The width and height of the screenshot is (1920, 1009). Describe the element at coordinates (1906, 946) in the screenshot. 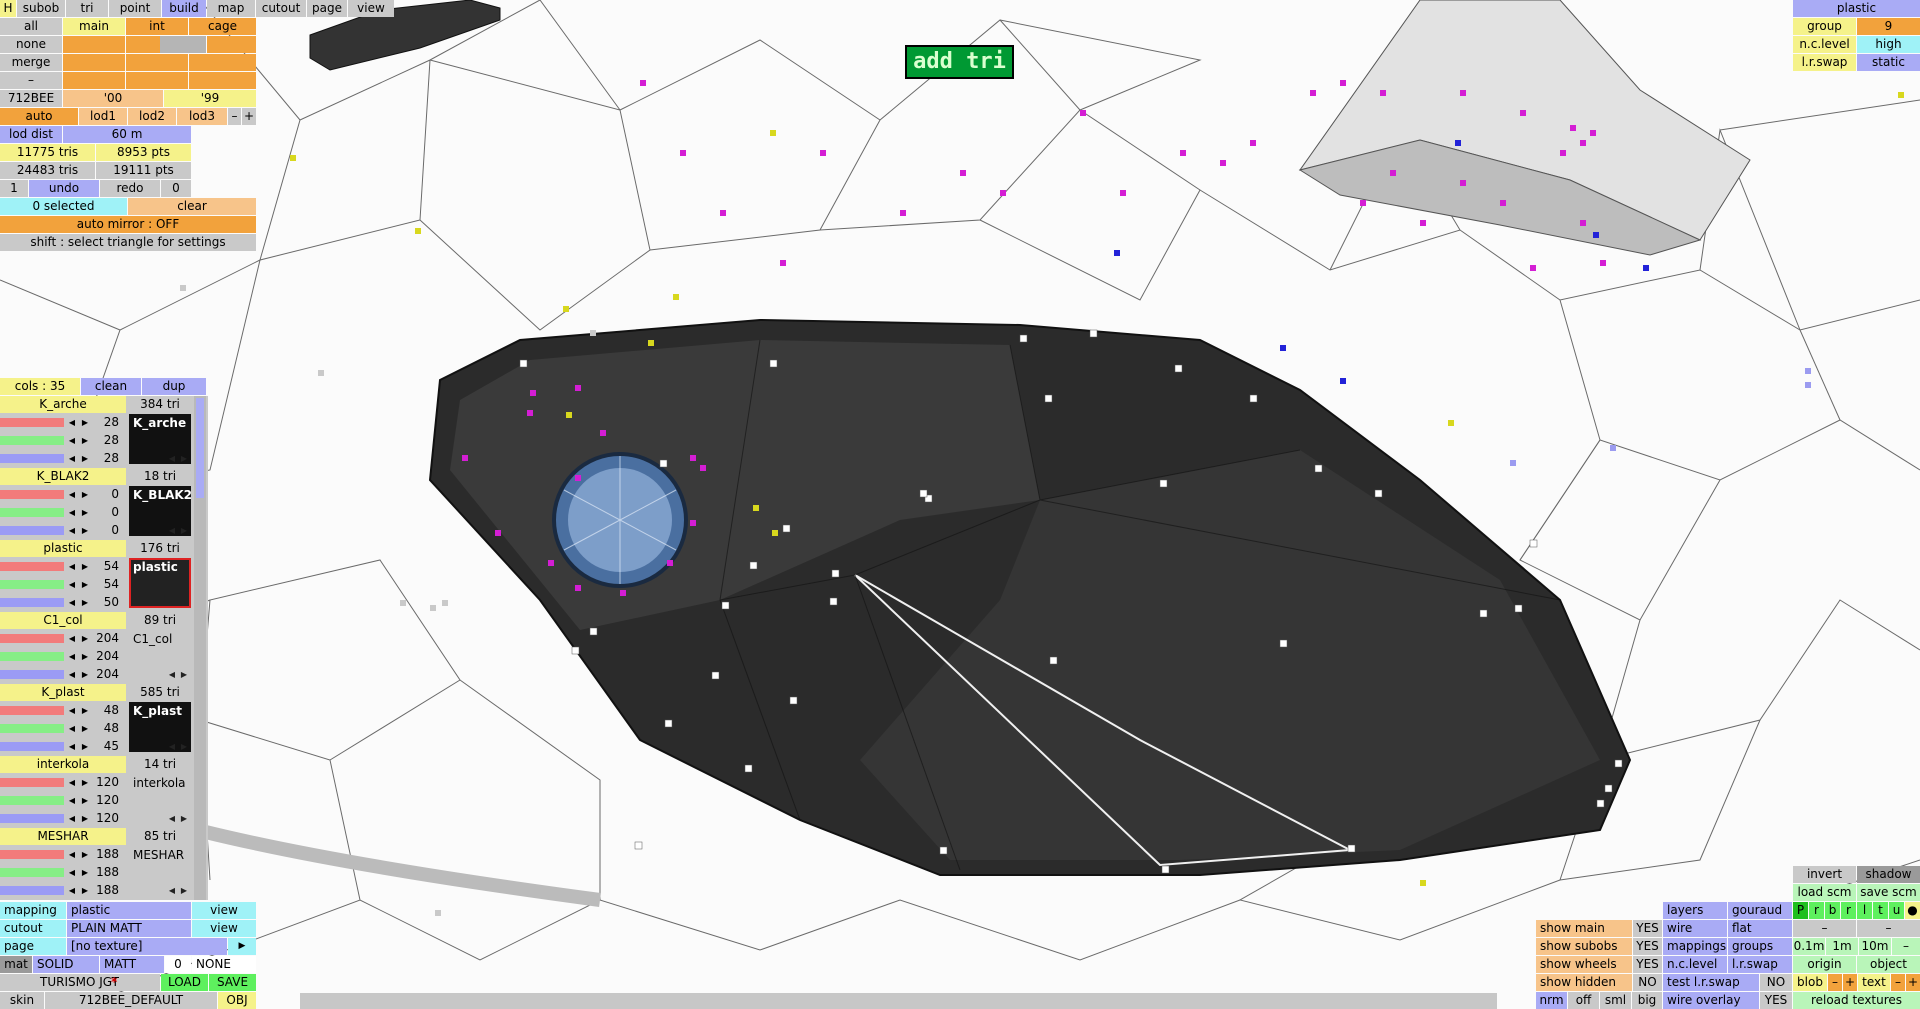

I see `scale-minus-button: –` at that location.